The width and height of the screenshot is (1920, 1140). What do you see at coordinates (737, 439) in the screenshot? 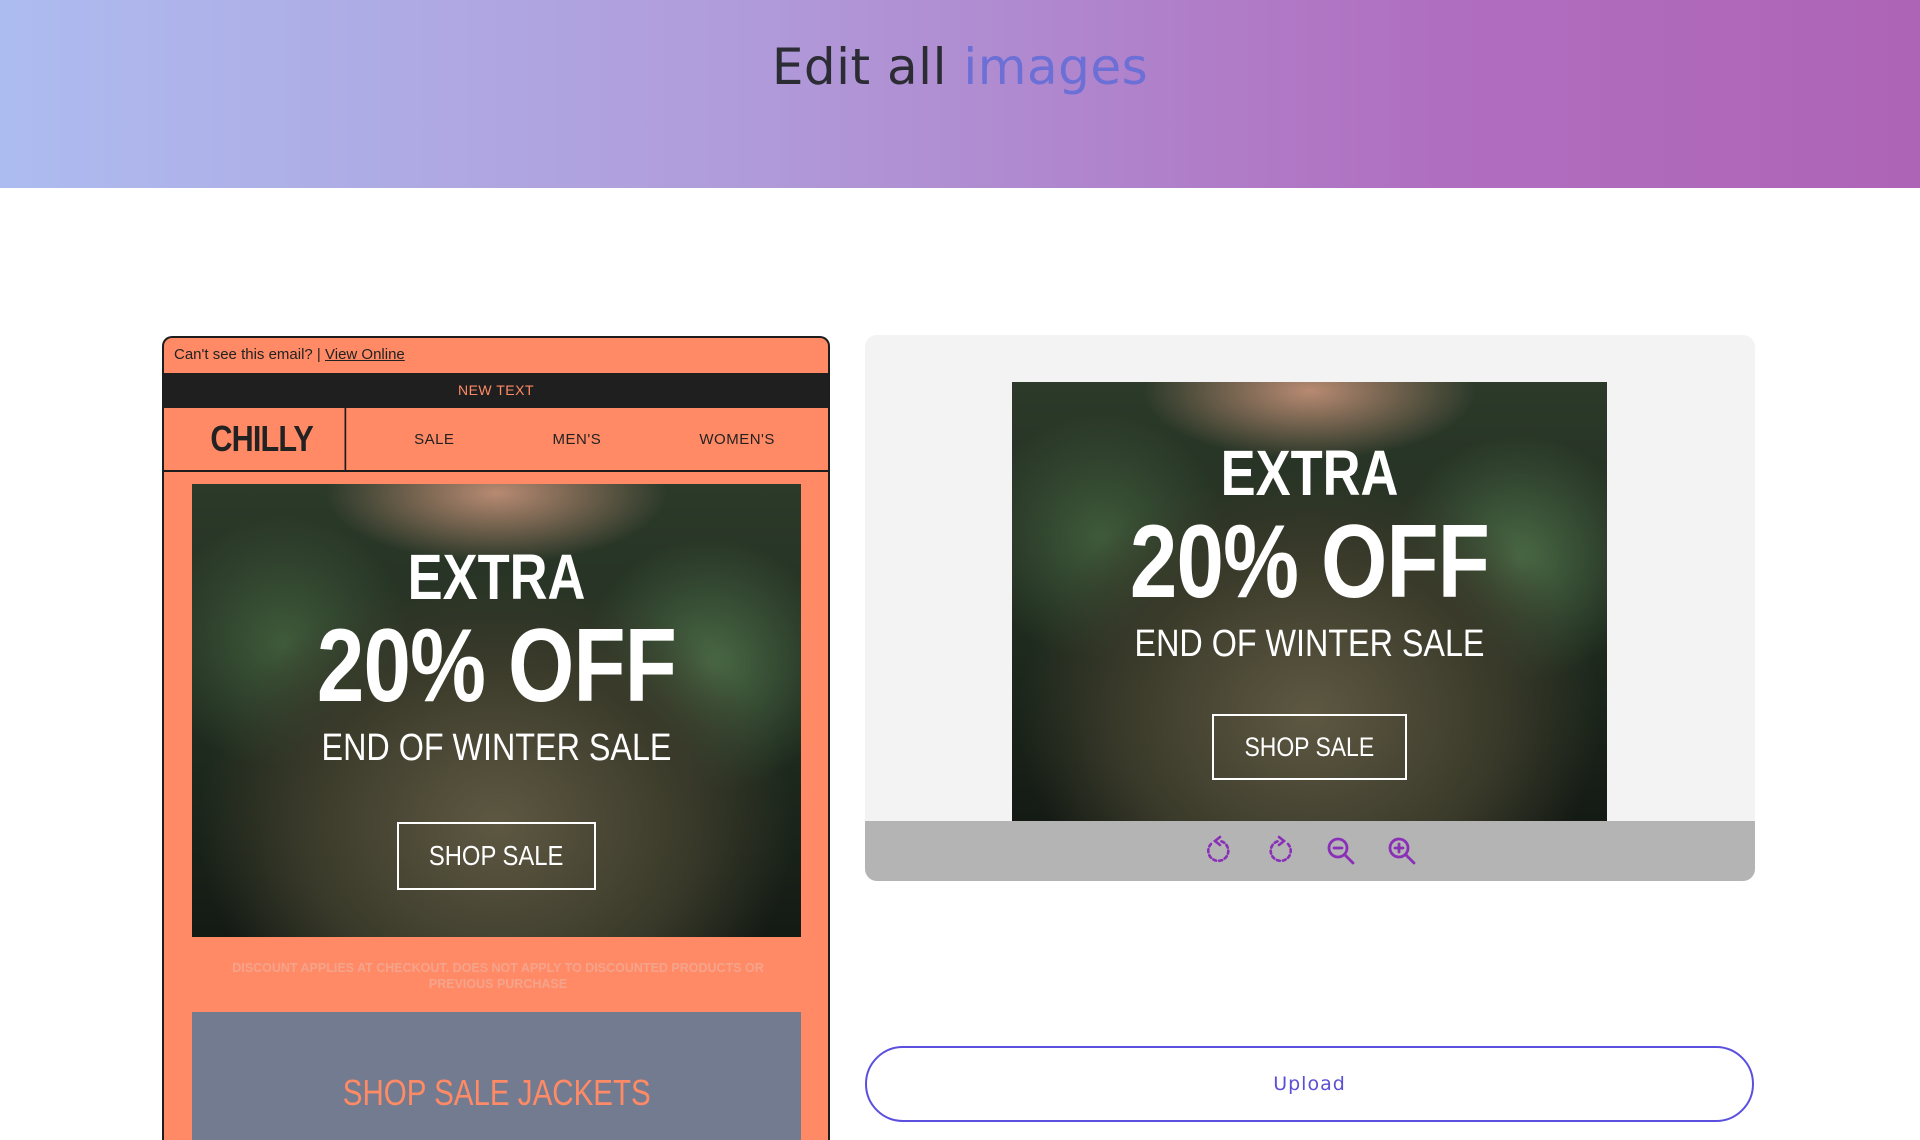
I see `nav-link-womens: WOMEN'S` at bounding box center [737, 439].